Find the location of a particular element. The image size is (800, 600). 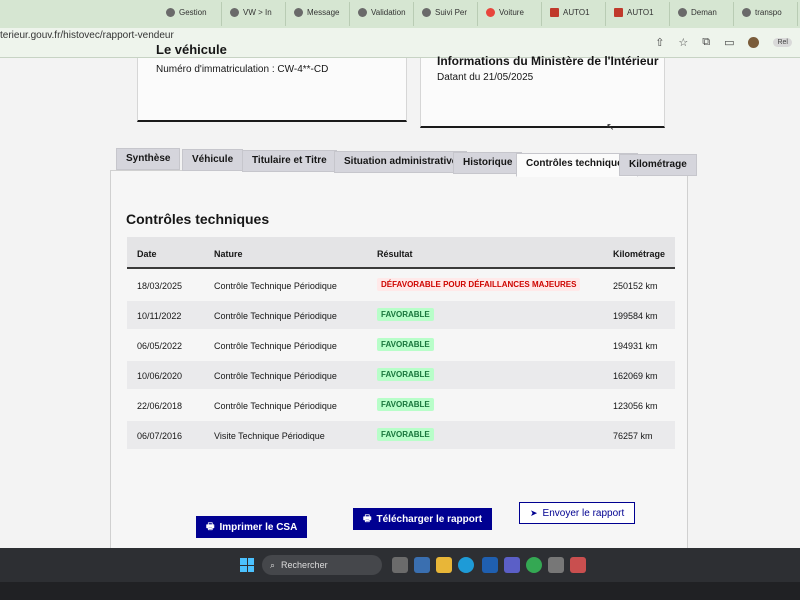

windows-start-icon is located at coordinates (247, 565).